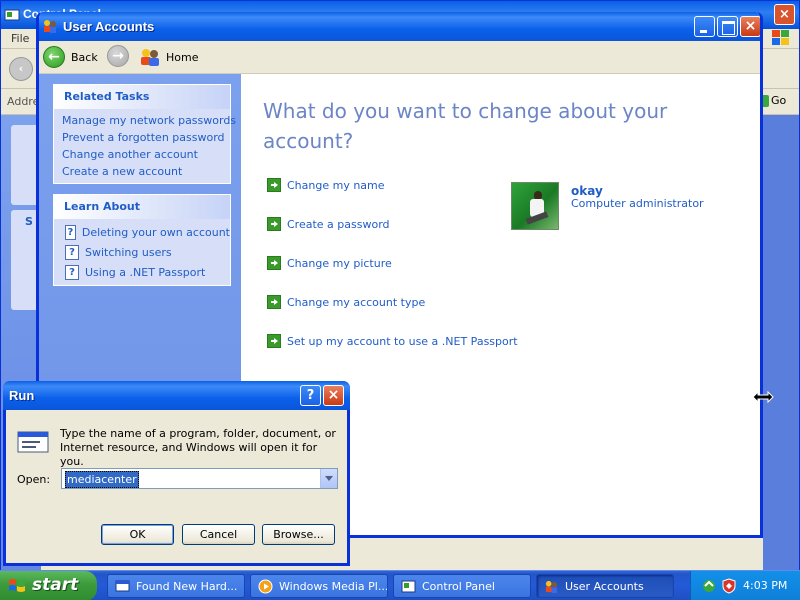  What do you see at coordinates (704, 26) in the screenshot?
I see `minimize-button` at bounding box center [704, 26].